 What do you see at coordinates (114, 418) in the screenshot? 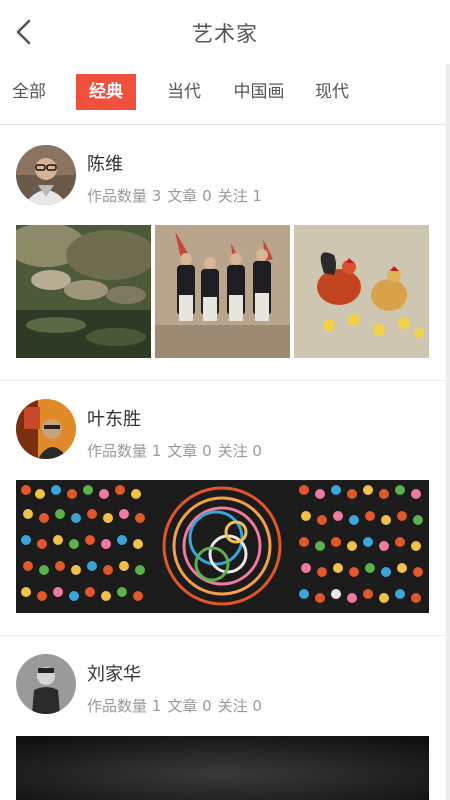
I see `artist-name: 叶东胜` at bounding box center [114, 418].